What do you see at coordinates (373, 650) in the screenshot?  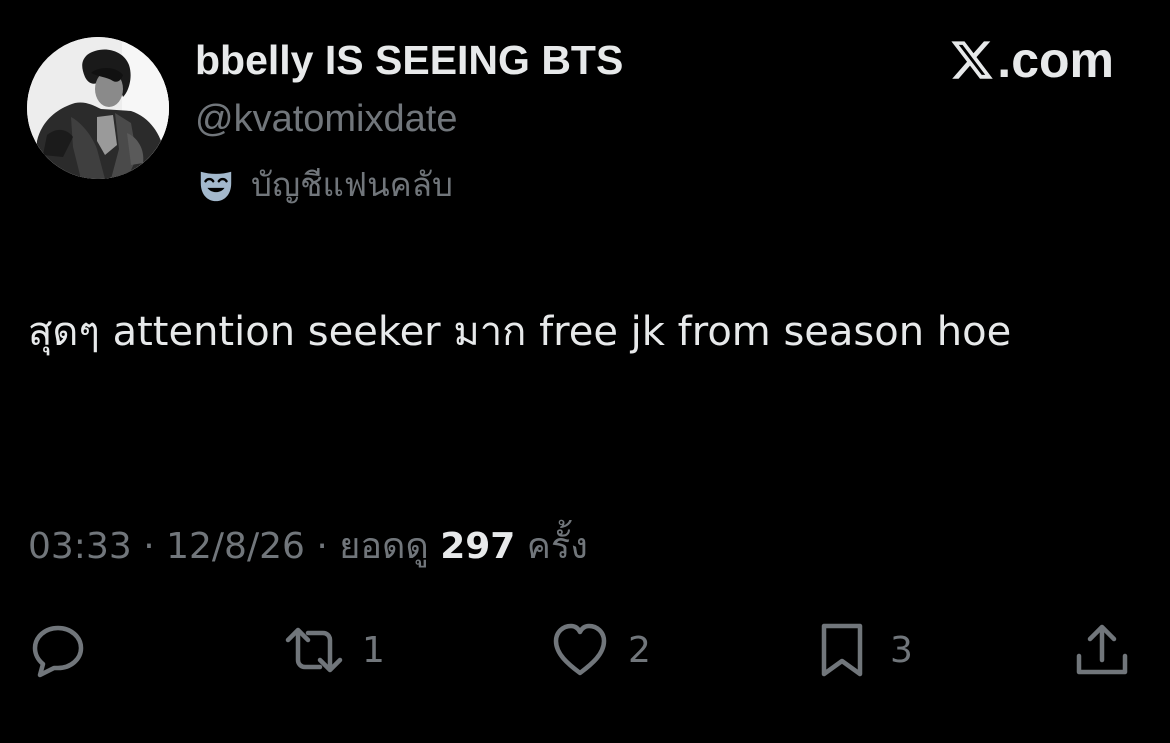 I see `retweet-count: 1` at bounding box center [373, 650].